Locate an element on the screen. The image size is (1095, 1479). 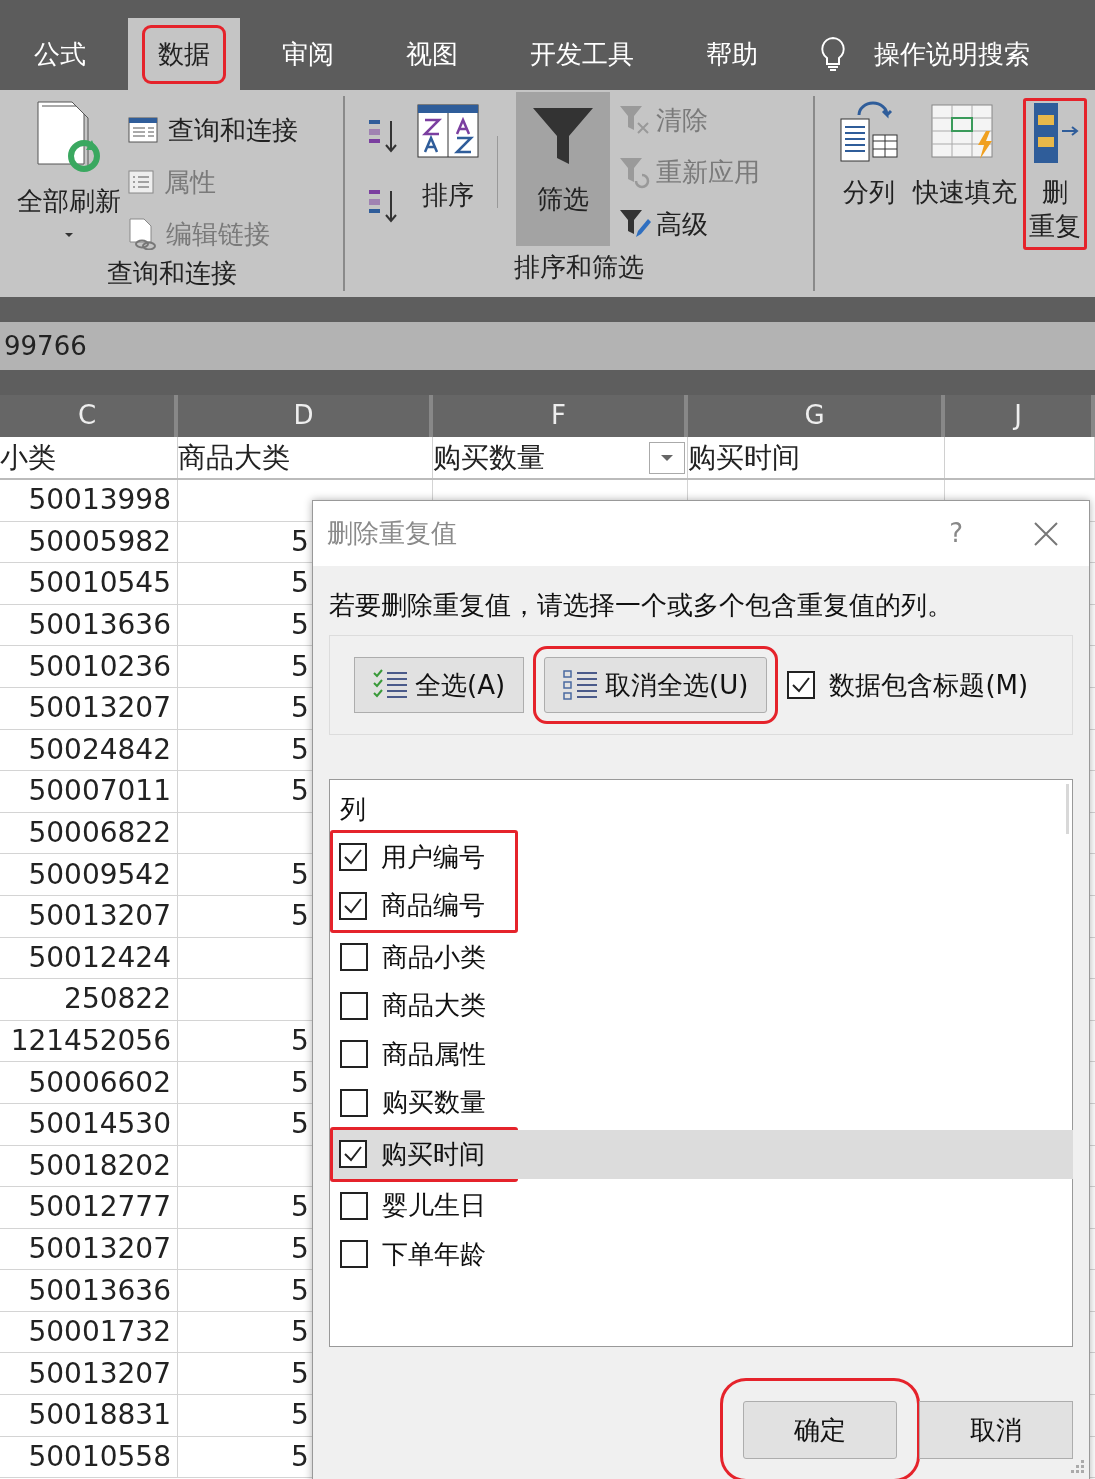
column-header: J is located at coordinates (1020, 416).